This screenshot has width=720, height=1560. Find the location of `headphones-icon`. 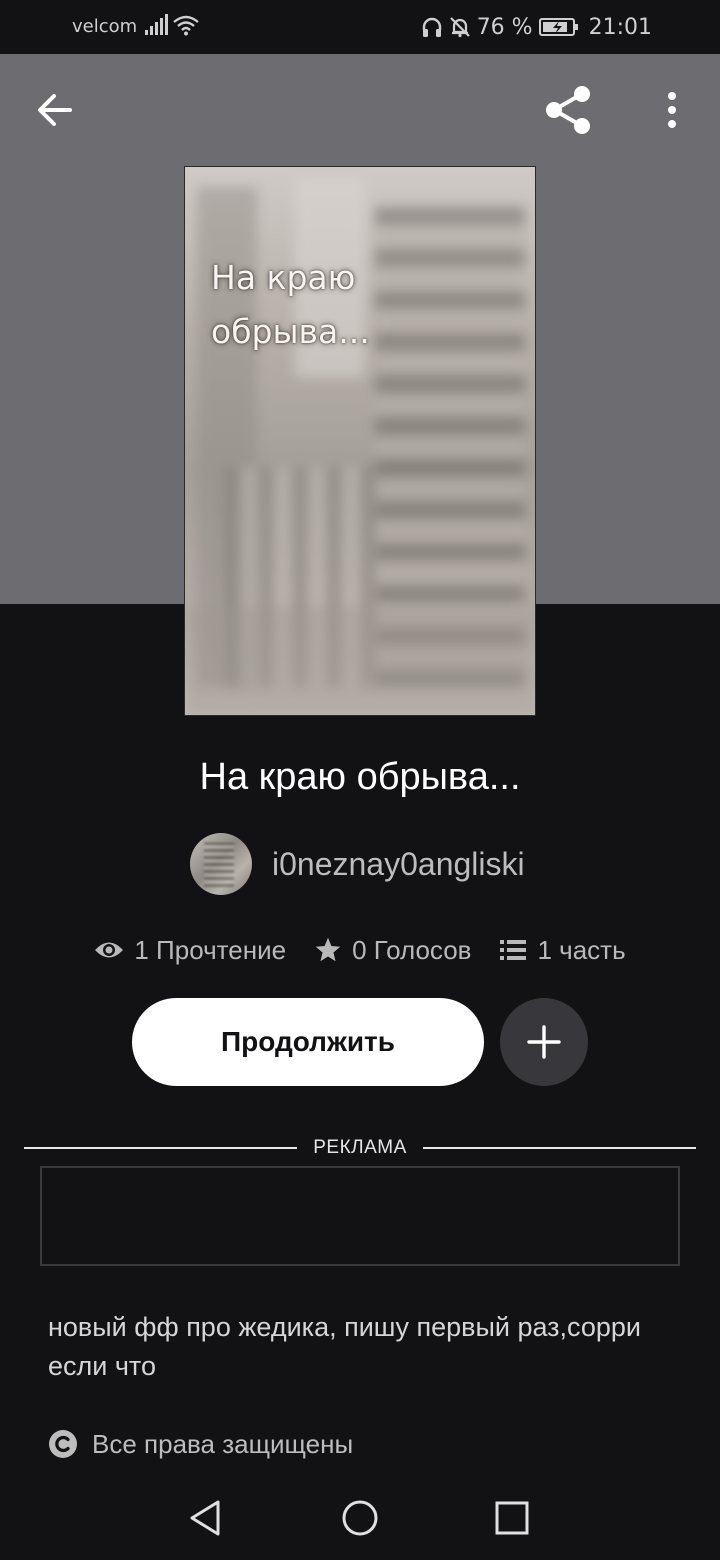

headphones-icon is located at coordinates (431, 27).